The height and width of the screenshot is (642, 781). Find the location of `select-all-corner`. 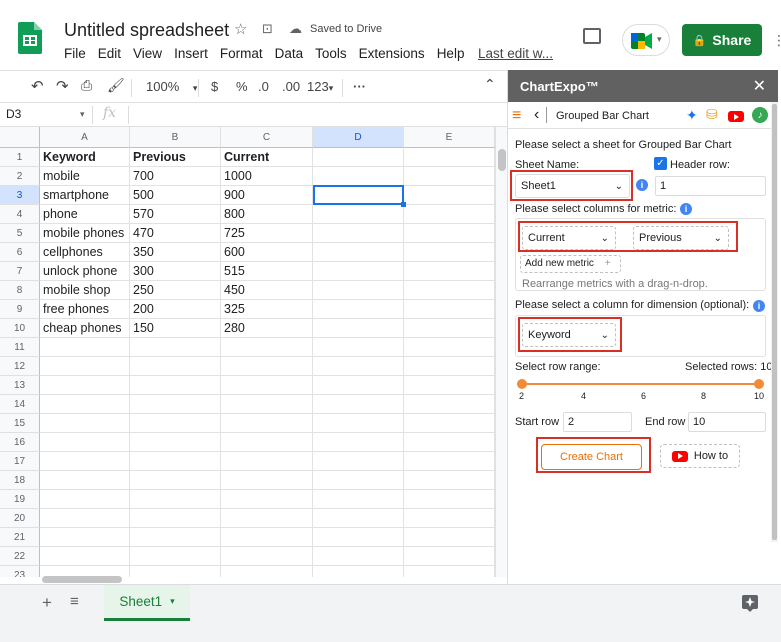

select-all-corner is located at coordinates (20, 137).